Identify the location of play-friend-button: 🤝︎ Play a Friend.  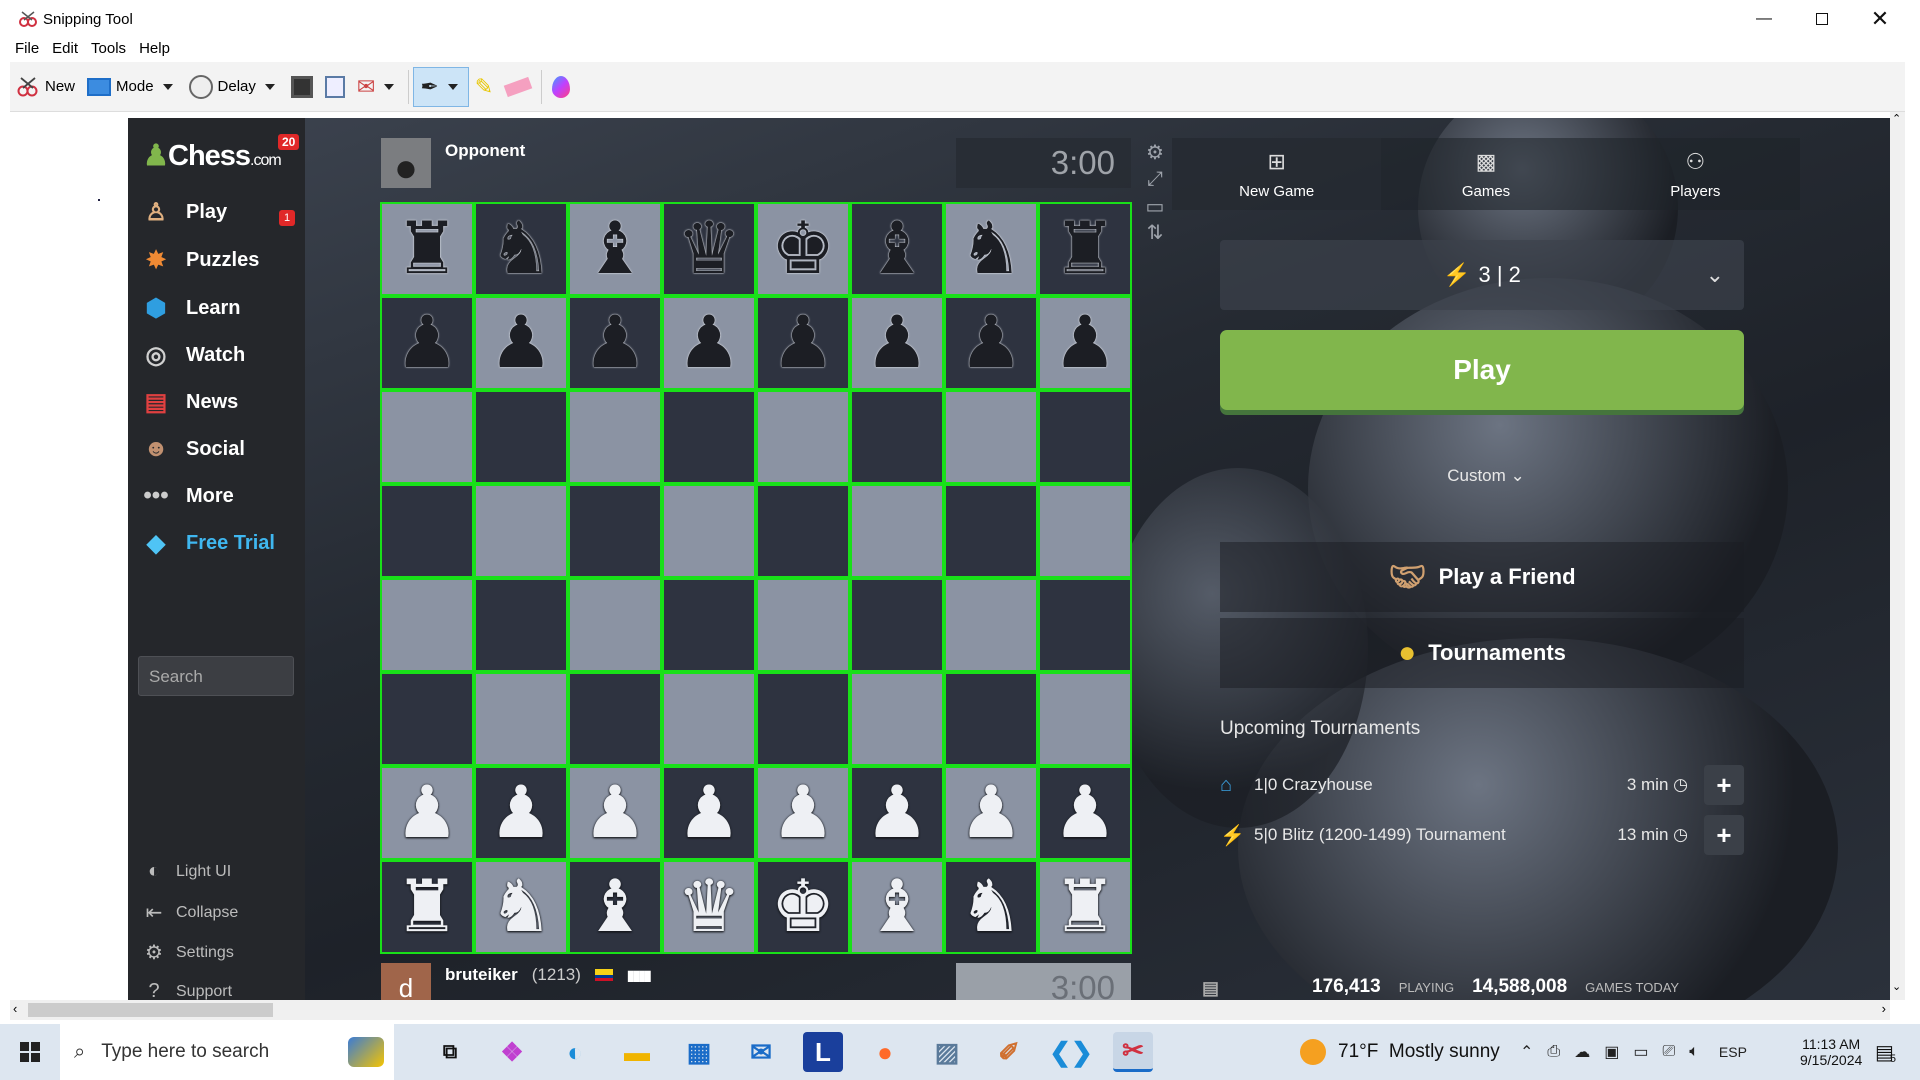
(1482, 577).